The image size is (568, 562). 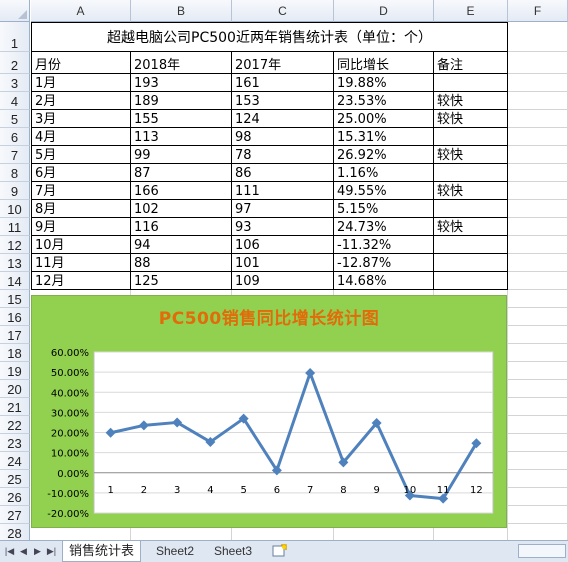 I want to click on row-header: 9, so click(x=15, y=191).